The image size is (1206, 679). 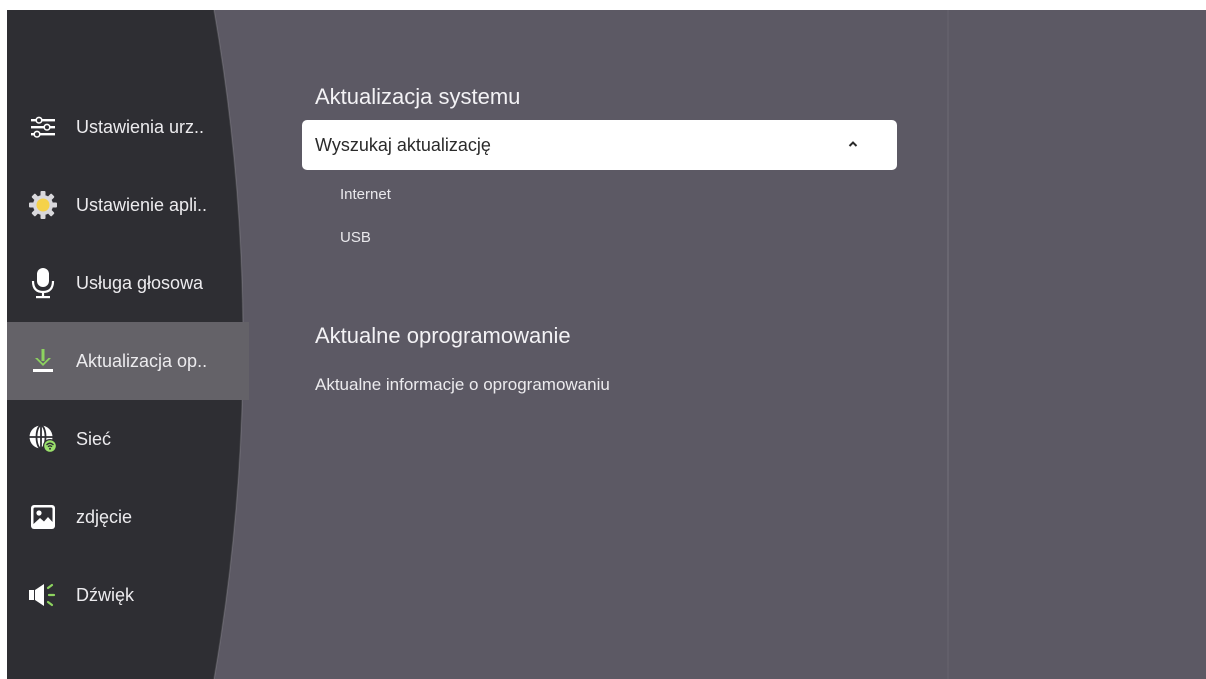 What do you see at coordinates (128, 439) in the screenshot?
I see `sidebar-item-network: Sieć` at bounding box center [128, 439].